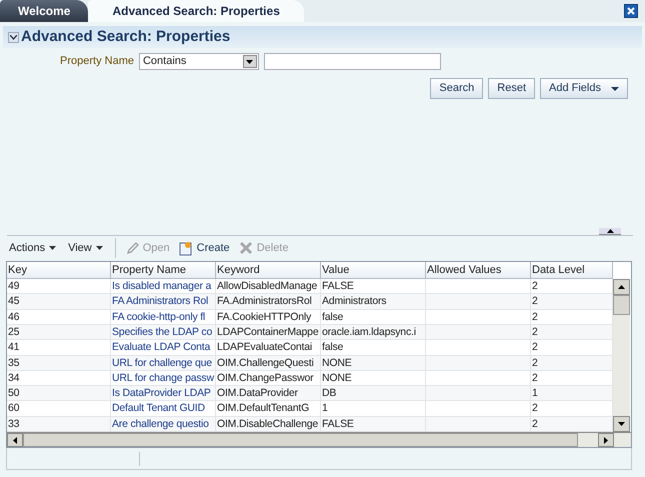  I want to click on field-label: Property Name, so click(97, 62).